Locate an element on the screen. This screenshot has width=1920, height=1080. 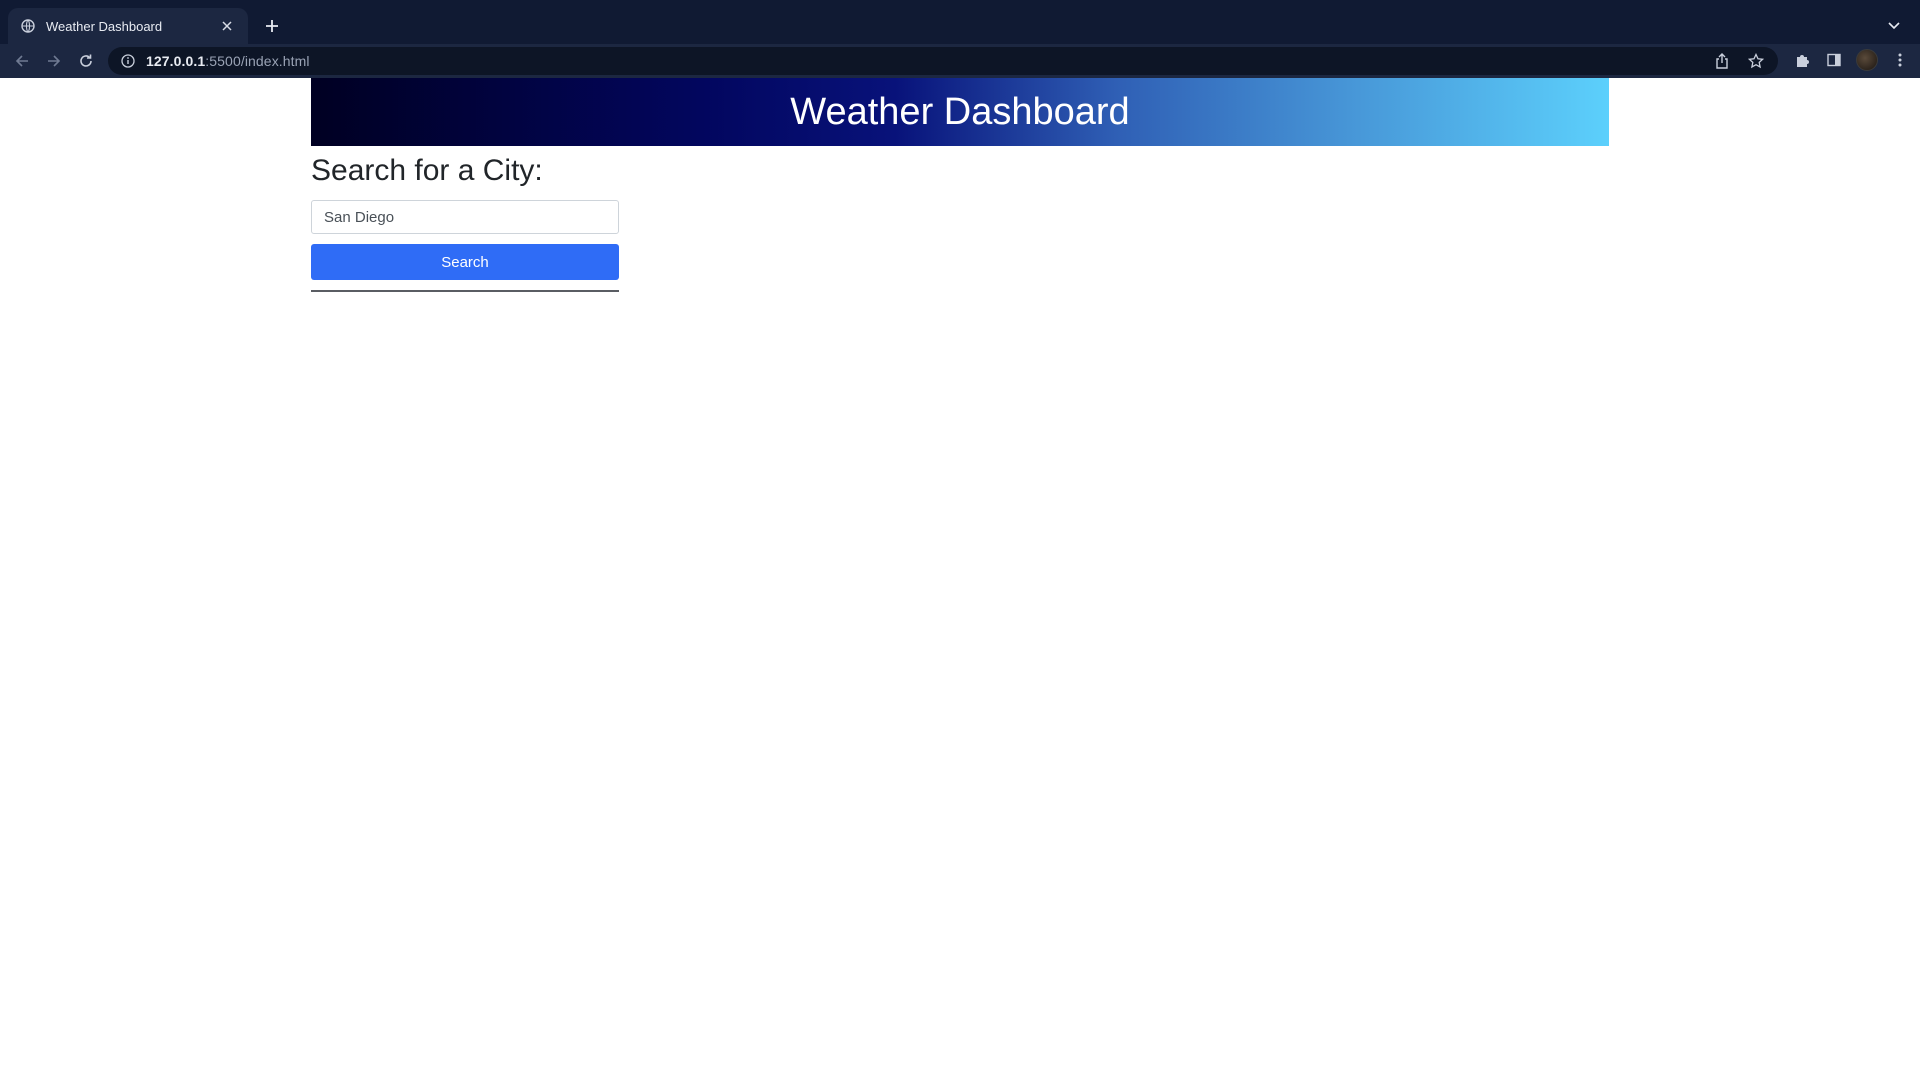
browser-toolbar: 127.0.0.1:5500/index.html is located at coordinates (960, 61).